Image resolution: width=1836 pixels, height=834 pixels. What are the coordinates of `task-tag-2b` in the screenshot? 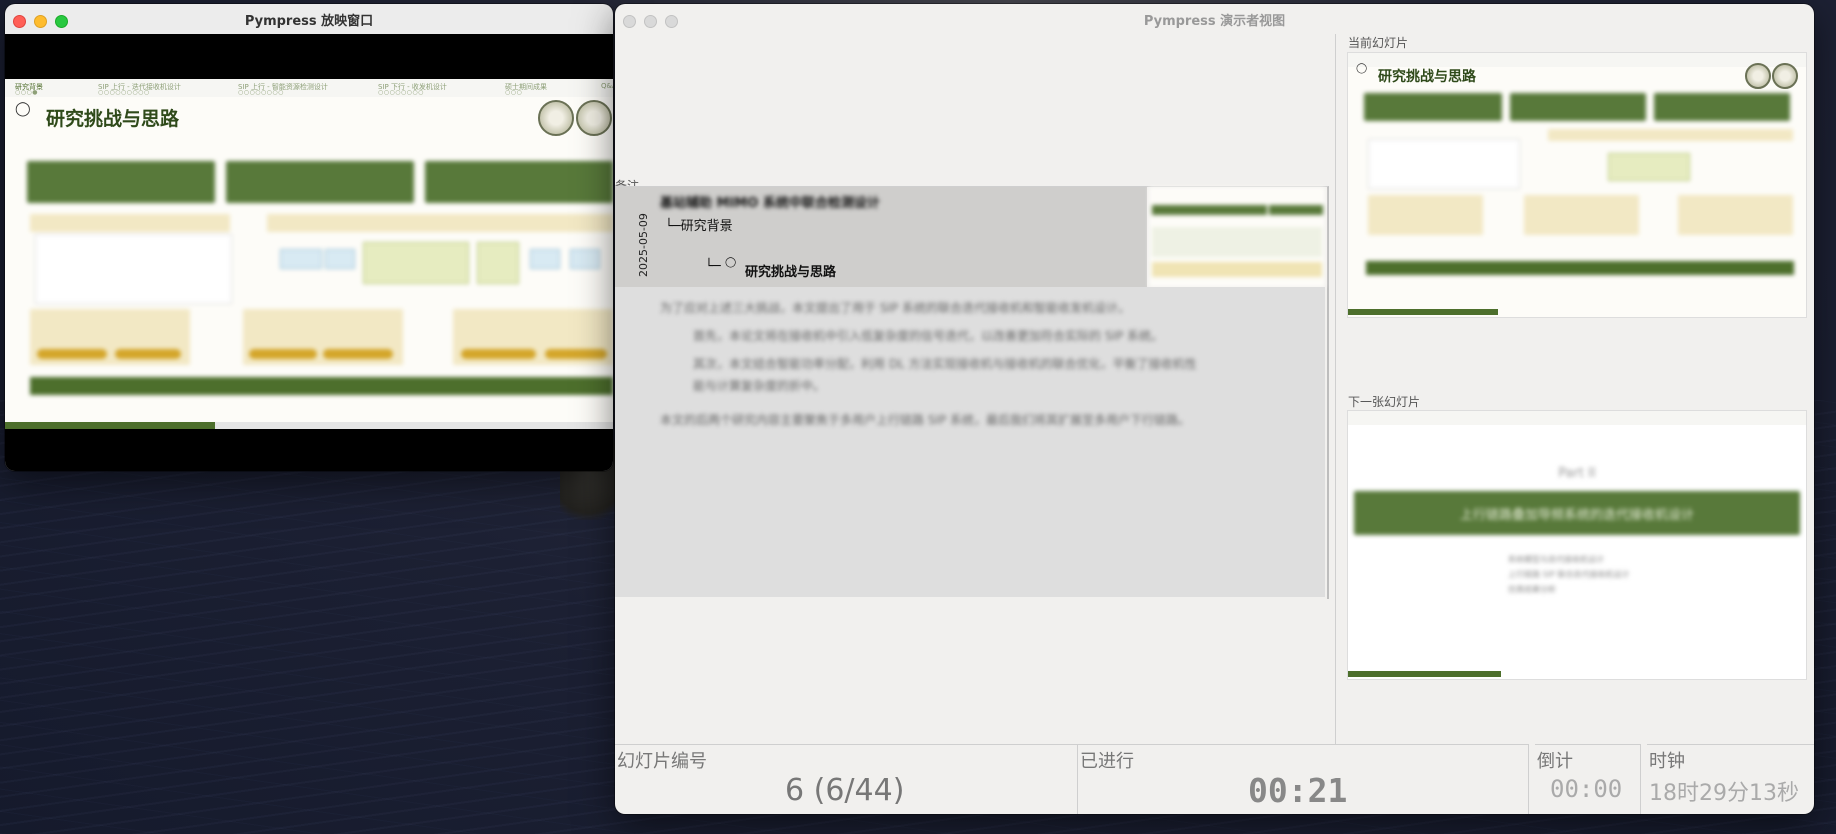 It's located at (358, 354).